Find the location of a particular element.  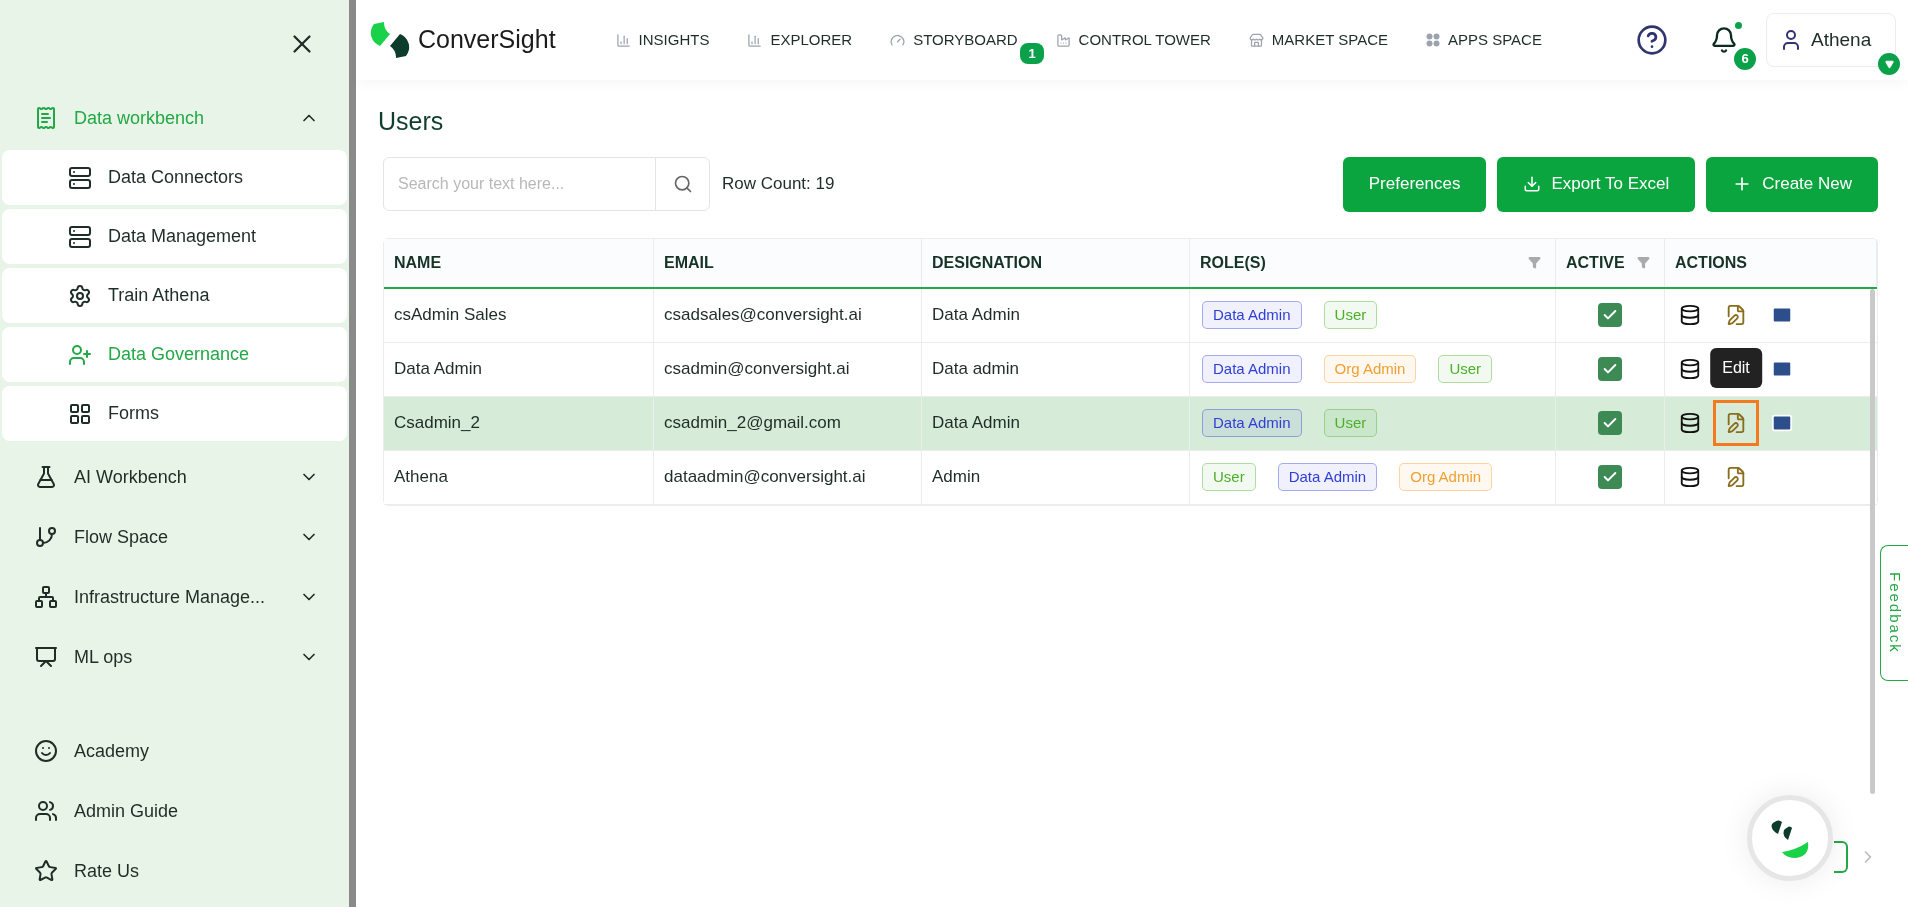

scrollbar is located at coordinates (1872, 541).